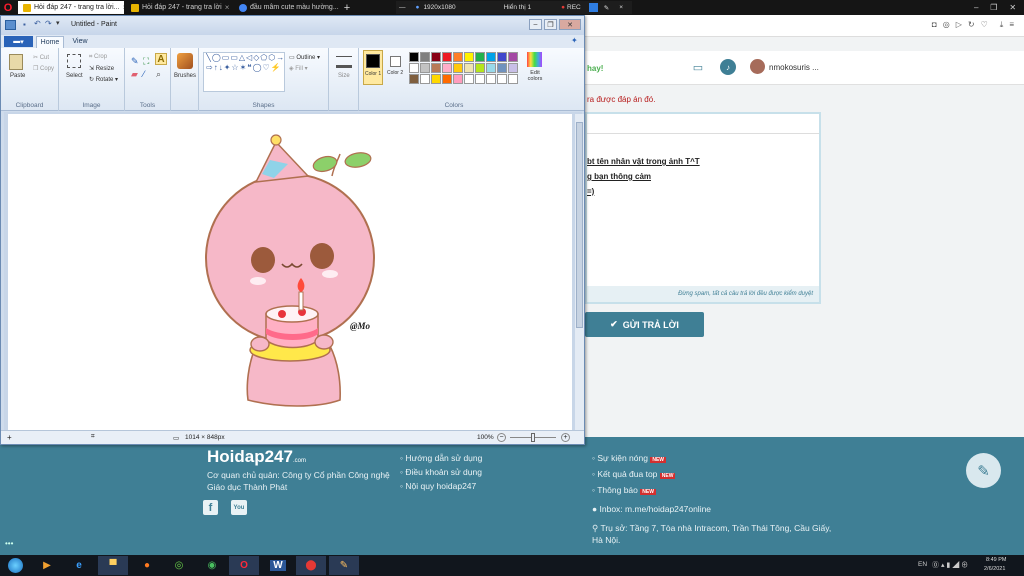  Describe the element at coordinates (728, 67) in the screenshot. I see `bell-icon: ♪` at that location.